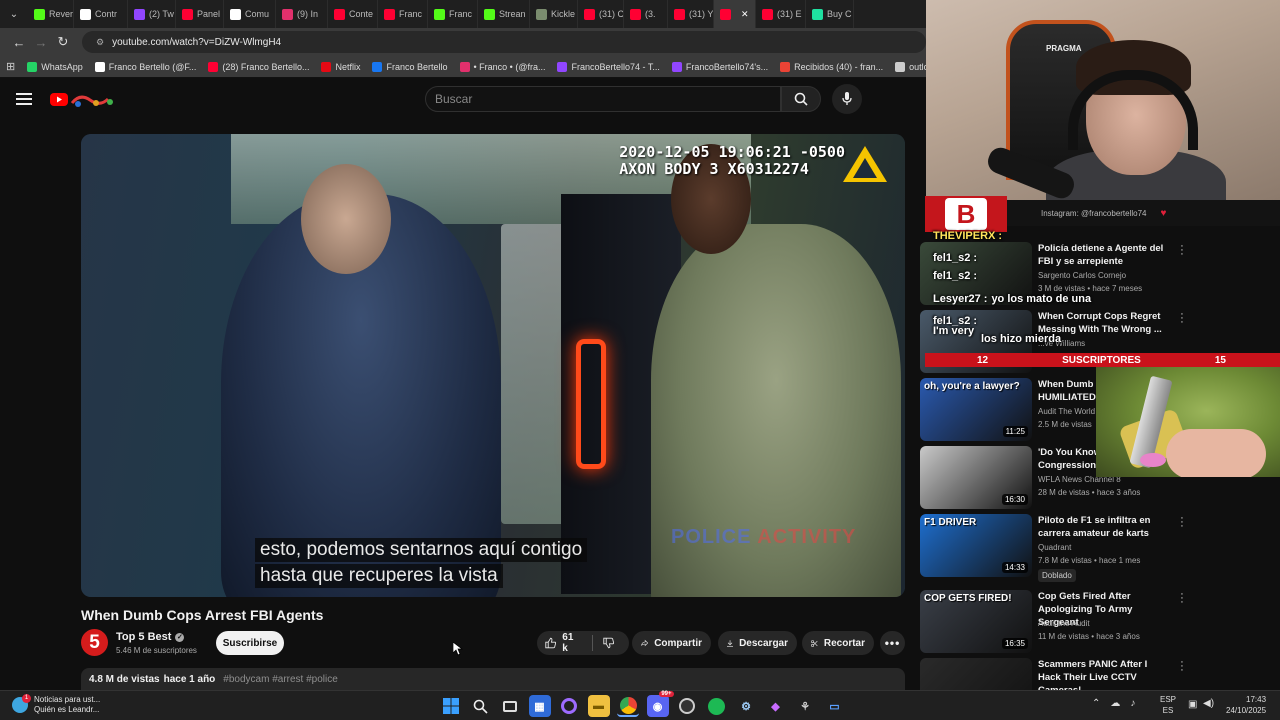  What do you see at coordinates (200, 14) in the screenshot?
I see `browser-tab: Panel` at bounding box center [200, 14].